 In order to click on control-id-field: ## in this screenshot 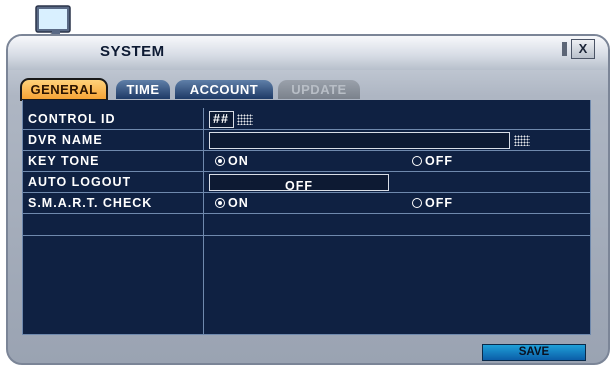, I will do `click(221, 119)`.